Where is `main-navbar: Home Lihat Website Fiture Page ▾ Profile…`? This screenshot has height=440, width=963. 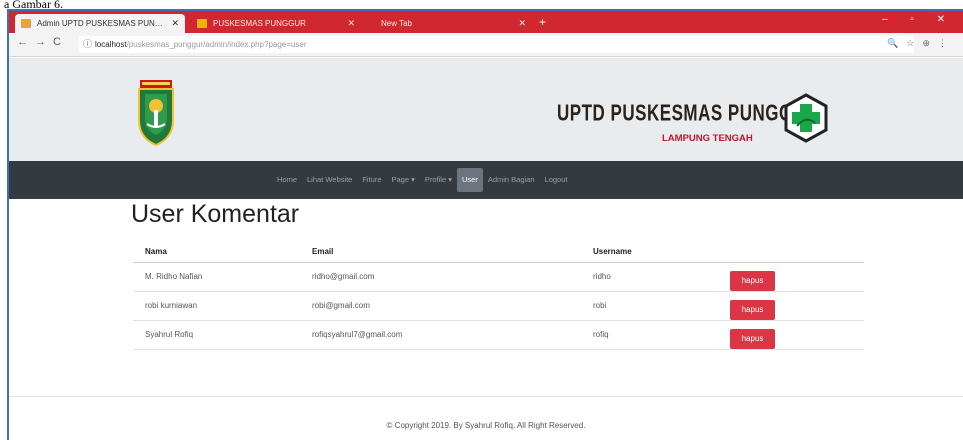 main-navbar: Home Lihat Website Fiture Page ▾ Profile… is located at coordinates (486, 180).